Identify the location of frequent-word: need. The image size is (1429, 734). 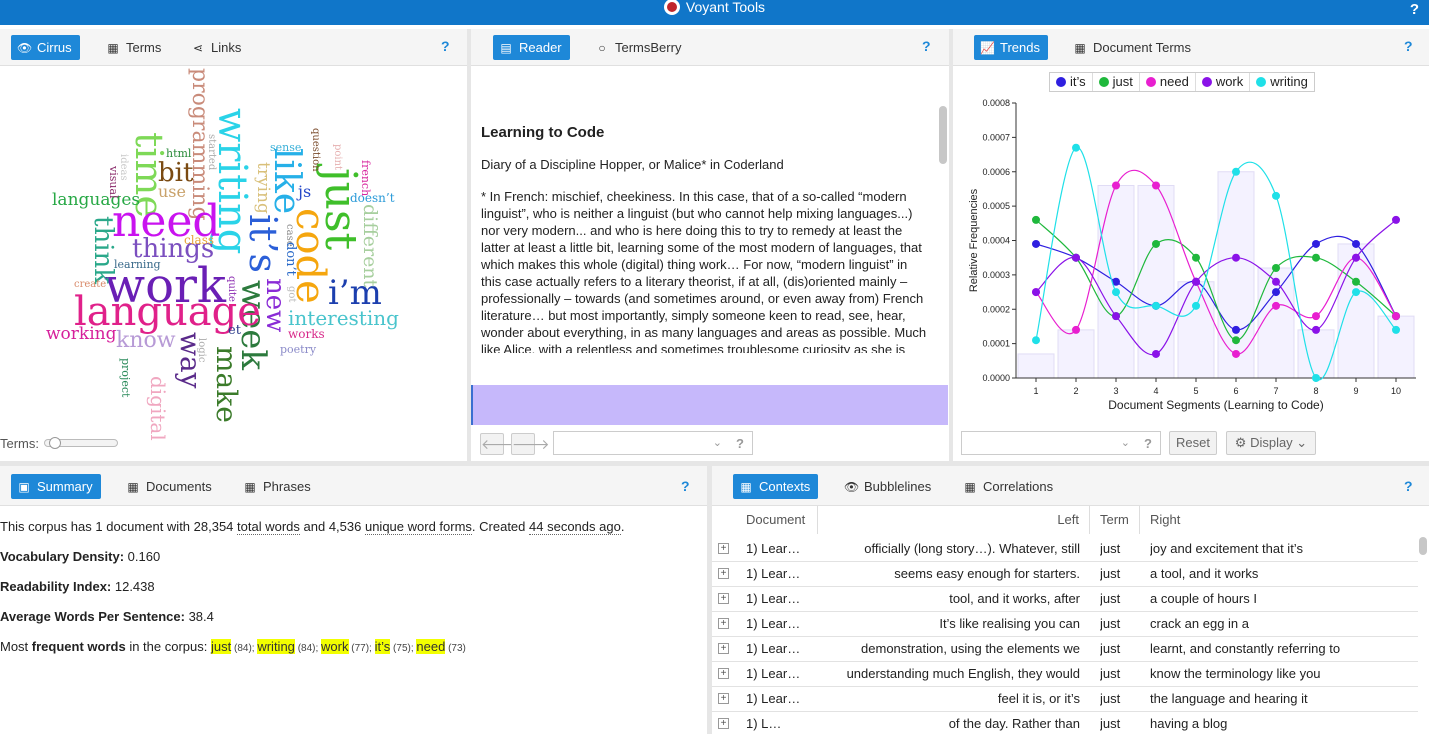
(431, 646).